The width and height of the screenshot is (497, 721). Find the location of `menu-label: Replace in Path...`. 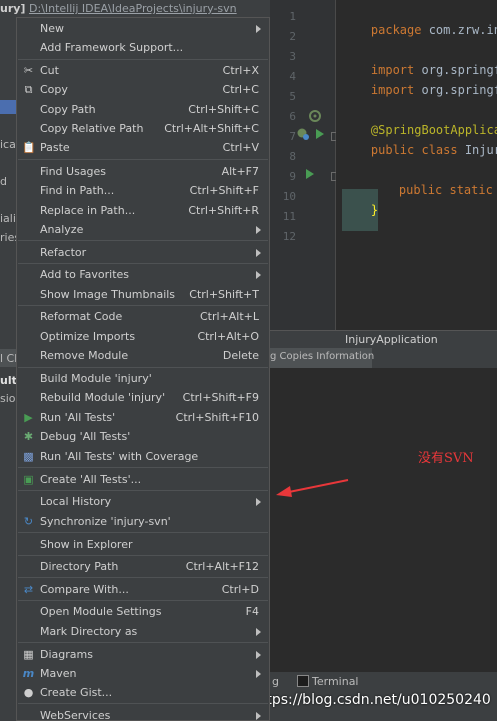

menu-label: Replace in Path... is located at coordinates (88, 210).